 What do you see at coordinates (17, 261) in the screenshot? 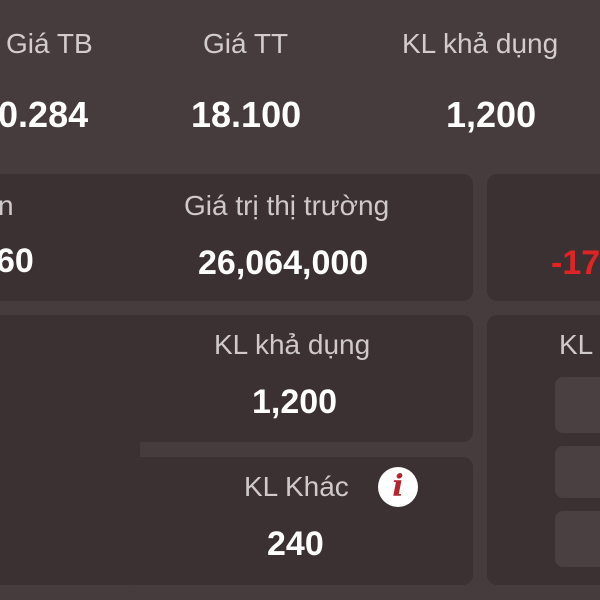
I see `left-top-card-value: 60` at bounding box center [17, 261].